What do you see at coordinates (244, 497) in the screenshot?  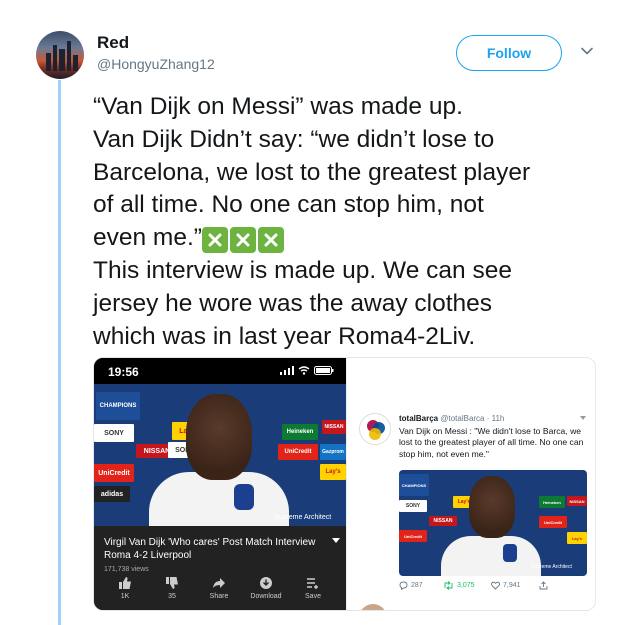 I see `microphone-icon` at bounding box center [244, 497].